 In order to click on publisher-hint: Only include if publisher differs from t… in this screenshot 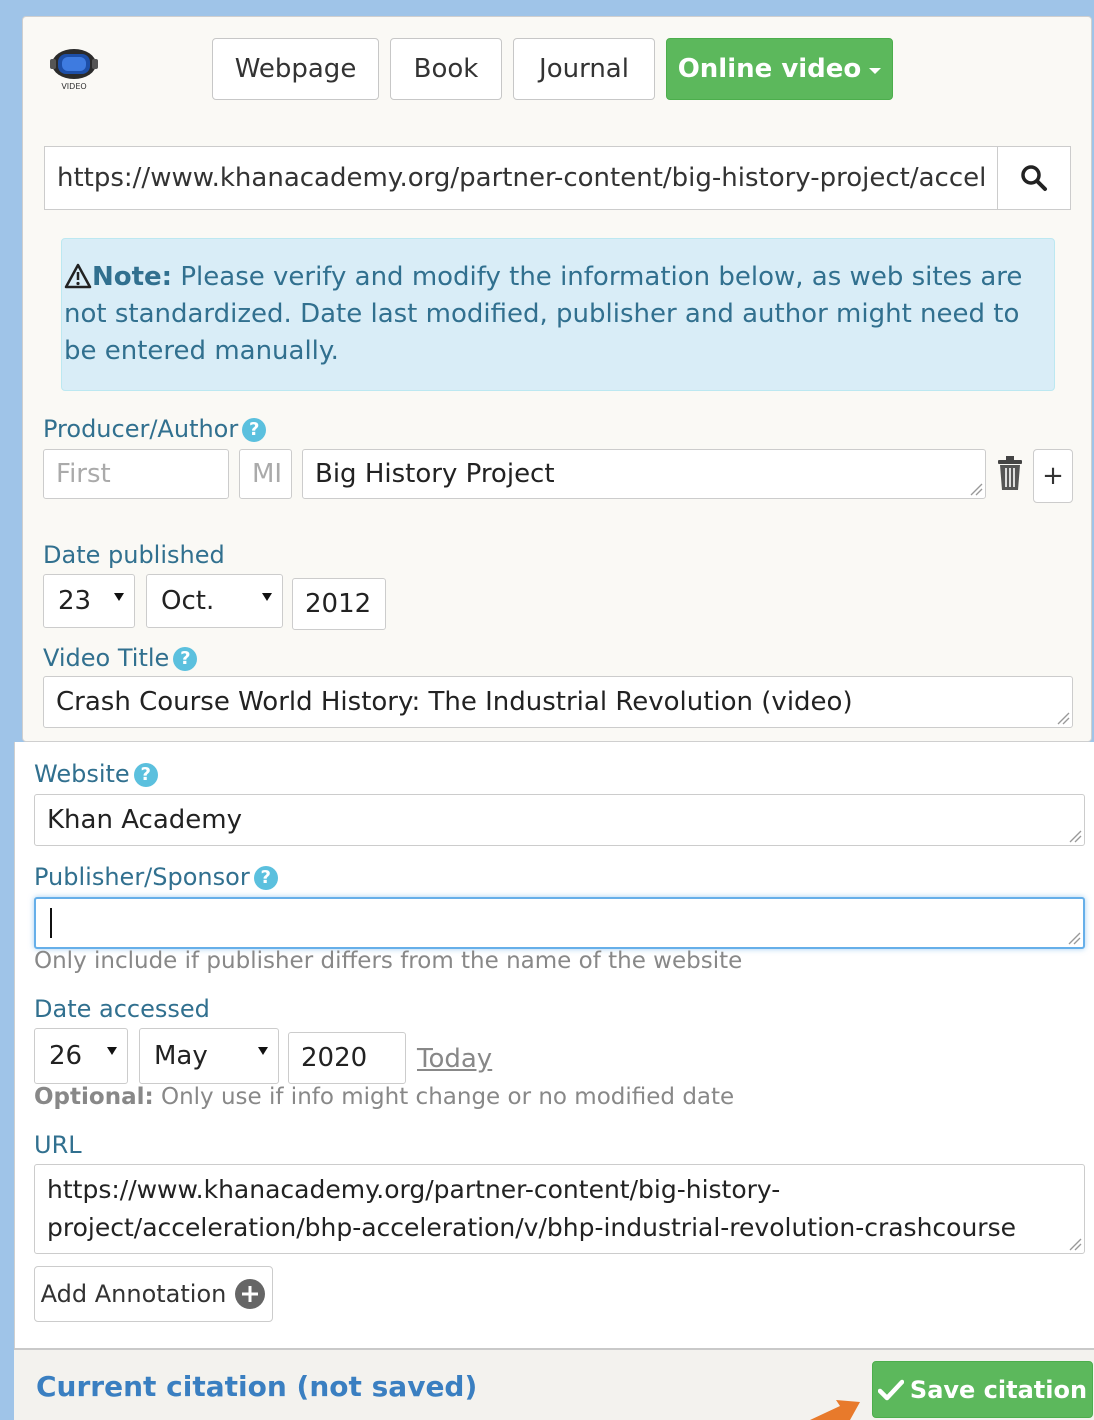, I will do `click(388, 961)`.